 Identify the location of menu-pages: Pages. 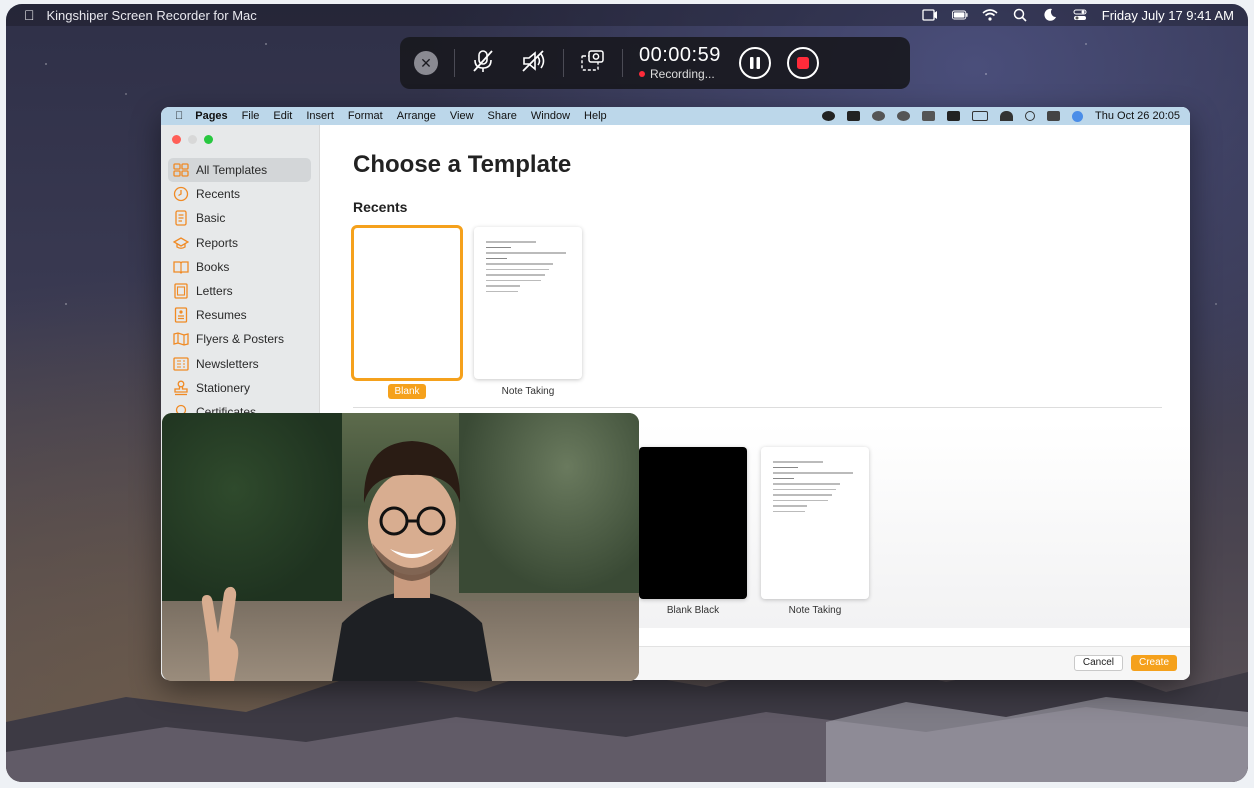
(211, 116).